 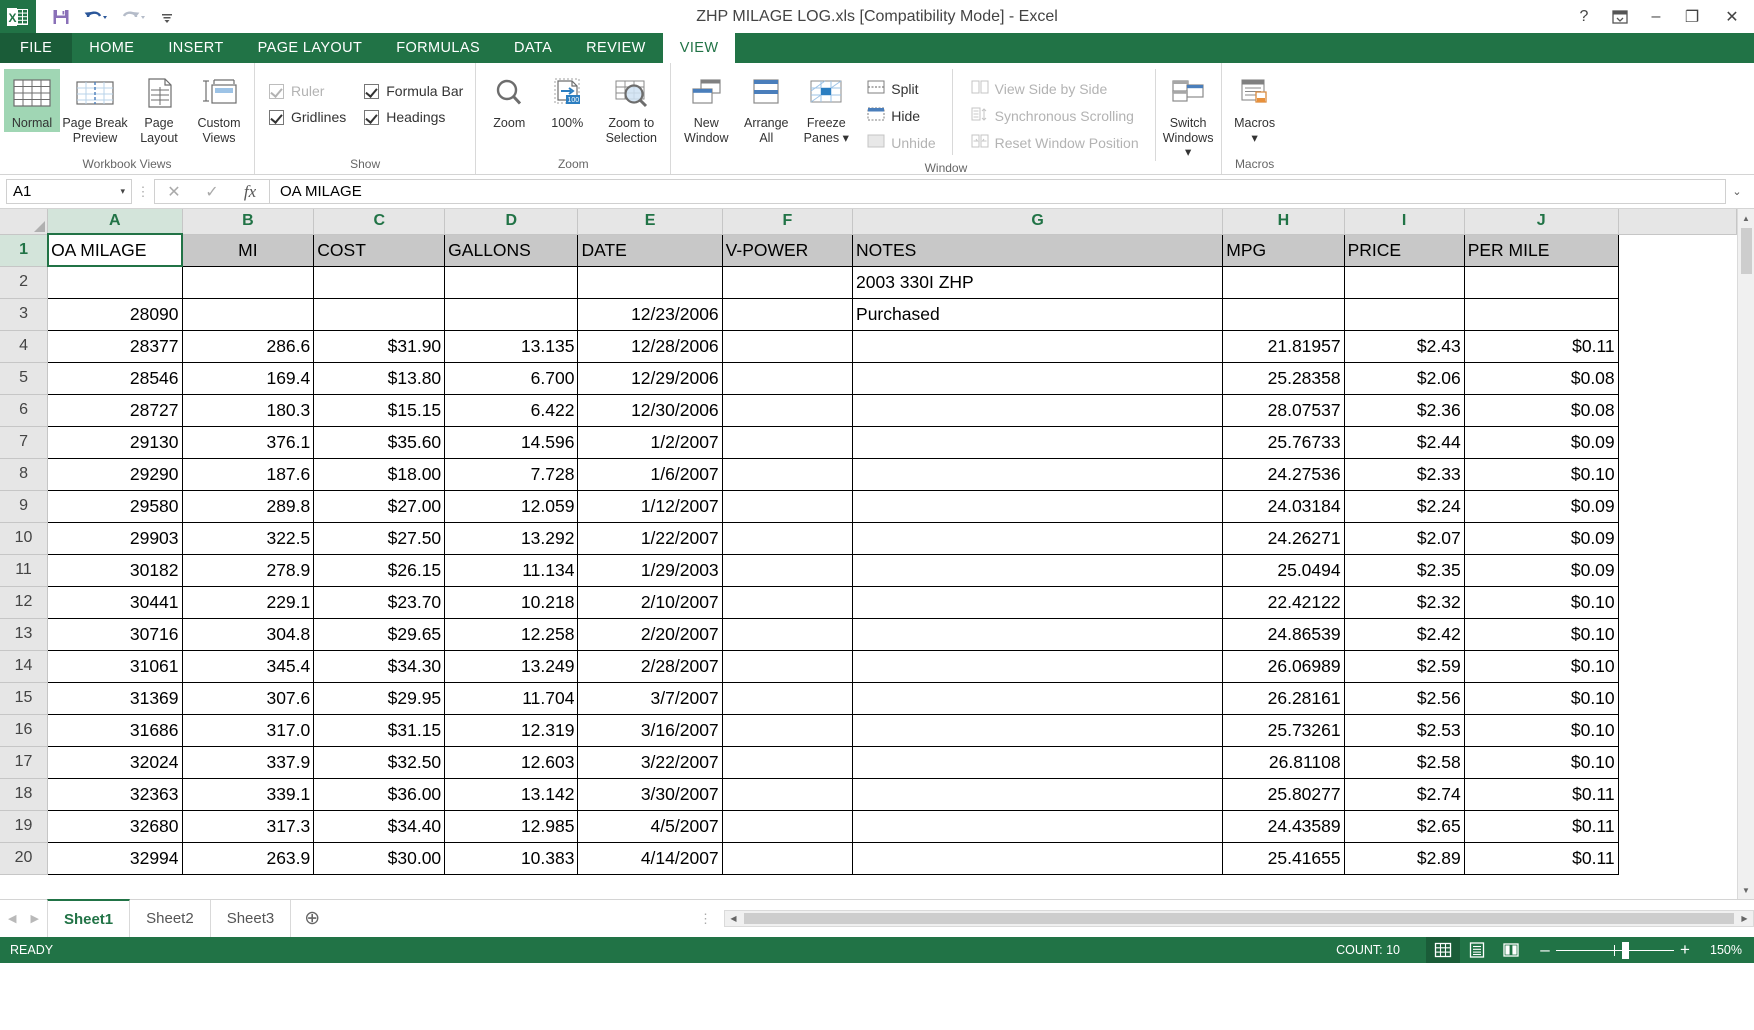 I want to click on sheet-tab-sheet2: Sheet2, so click(x=170, y=918).